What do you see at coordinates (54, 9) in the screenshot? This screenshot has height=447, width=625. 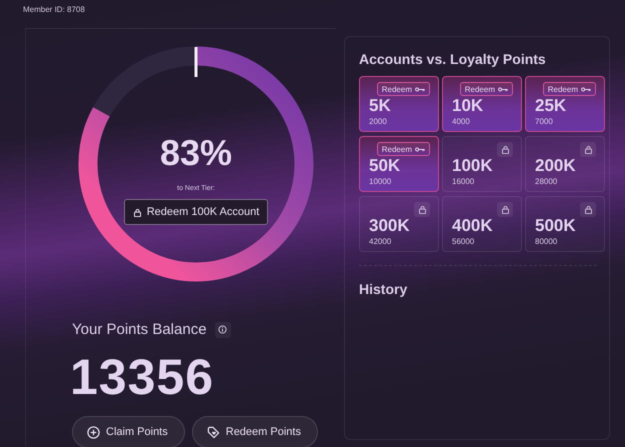 I see `member-id: Member ID: 8708` at bounding box center [54, 9].